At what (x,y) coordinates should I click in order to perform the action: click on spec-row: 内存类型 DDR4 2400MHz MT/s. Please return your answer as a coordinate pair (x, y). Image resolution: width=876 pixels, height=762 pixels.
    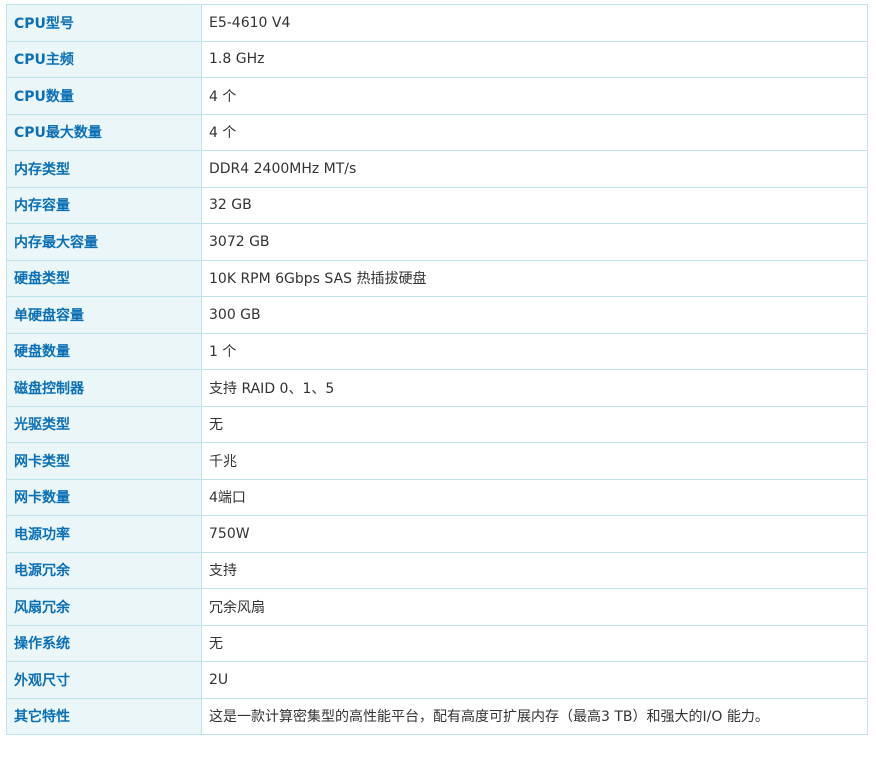
    Looking at the image, I should click on (437, 169).